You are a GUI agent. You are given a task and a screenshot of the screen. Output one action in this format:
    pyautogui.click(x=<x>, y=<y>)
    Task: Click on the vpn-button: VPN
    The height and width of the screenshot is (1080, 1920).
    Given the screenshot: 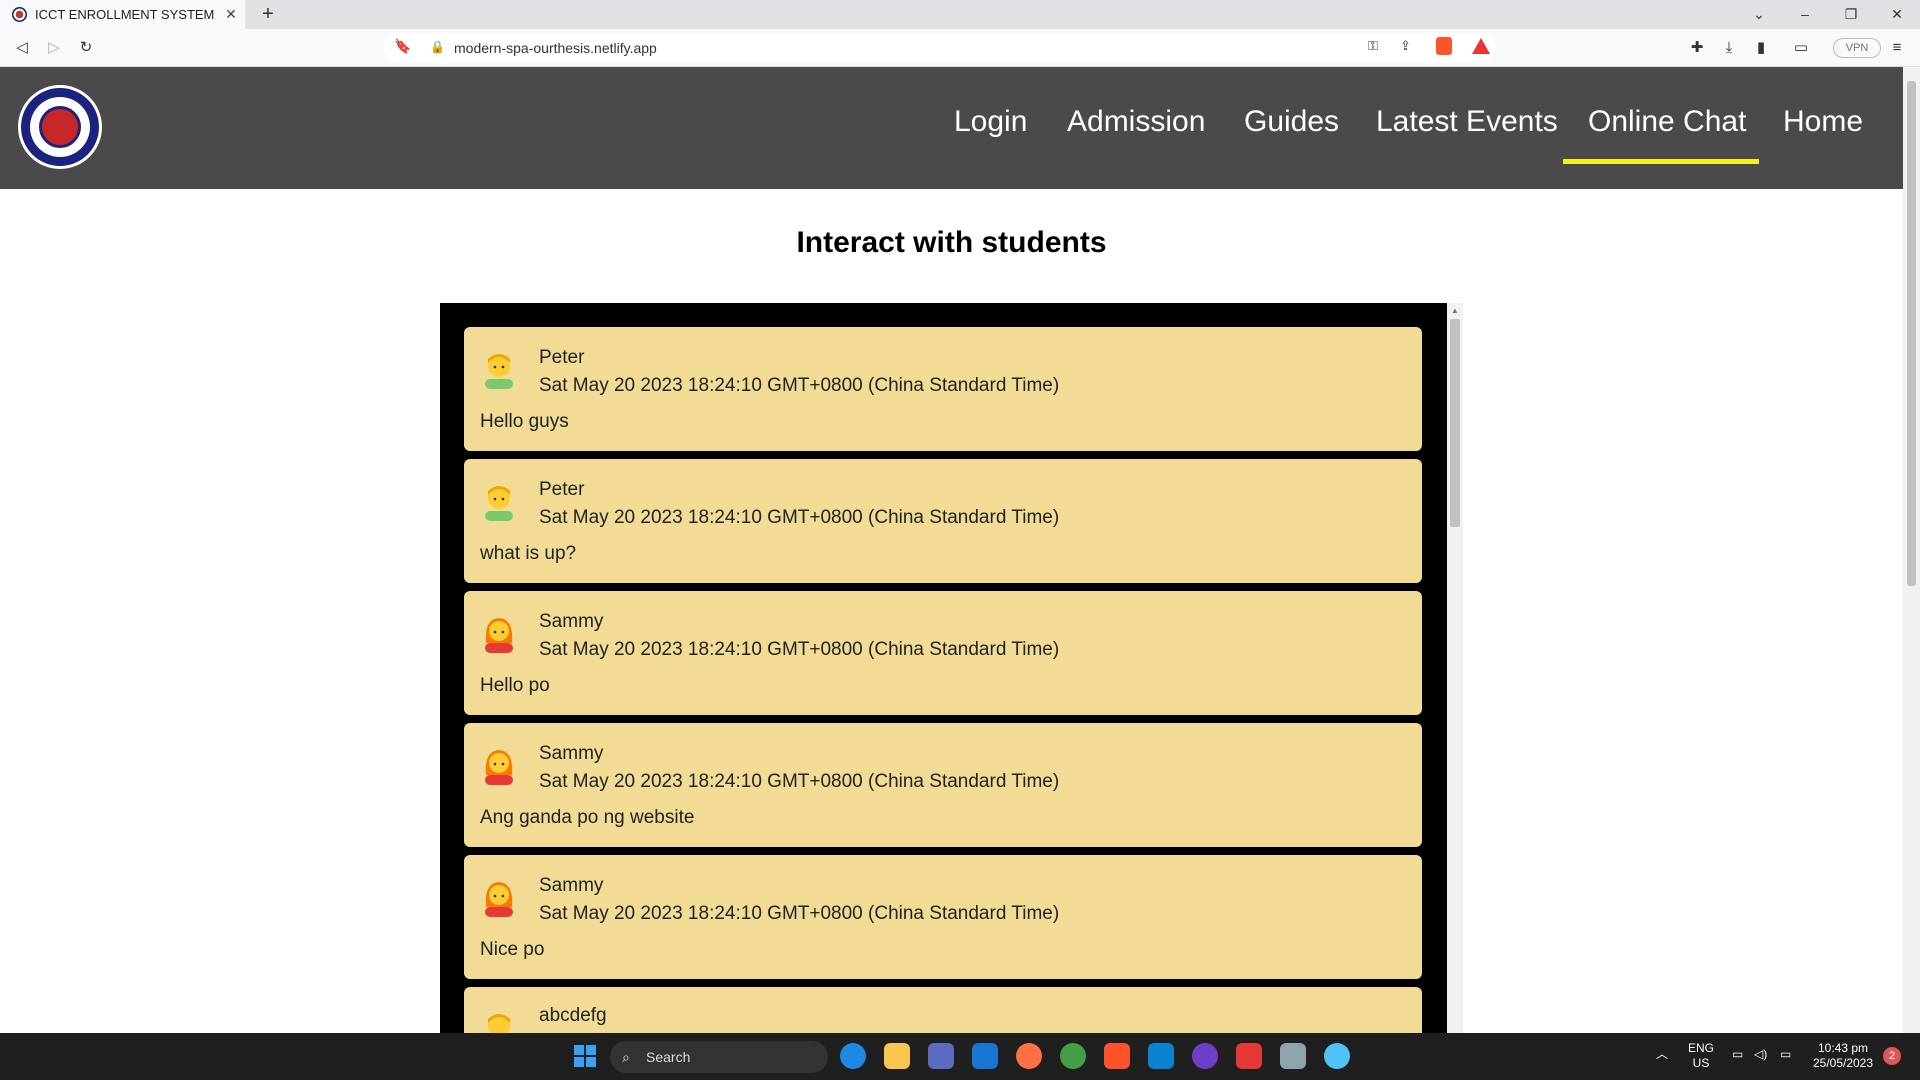 What is the action you would take?
    pyautogui.click(x=1857, y=48)
    